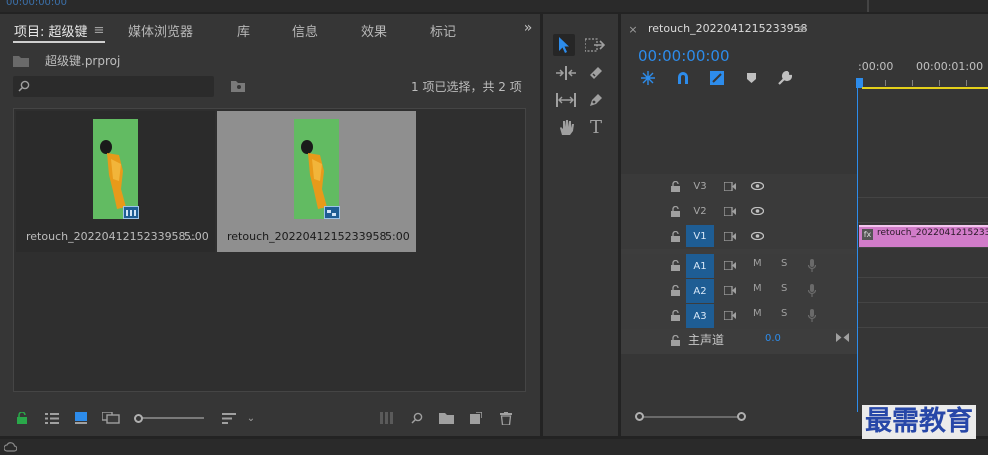  What do you see at coordinates (950, 66) in the screenshot?
I see `ruler-label: 00:00:01:00` at bounding box center [950, 66].